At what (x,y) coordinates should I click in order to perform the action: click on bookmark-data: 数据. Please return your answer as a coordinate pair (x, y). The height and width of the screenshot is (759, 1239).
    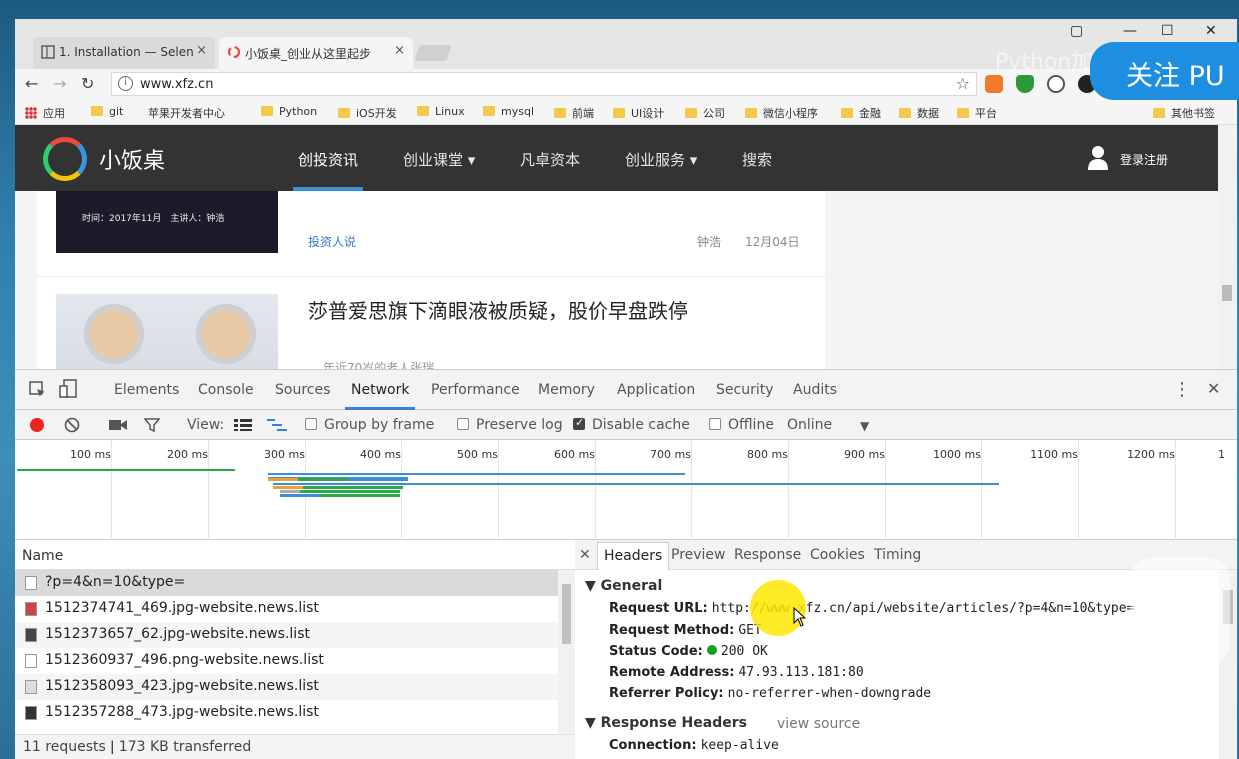
    Looking at the image, I should click on (919, 113).